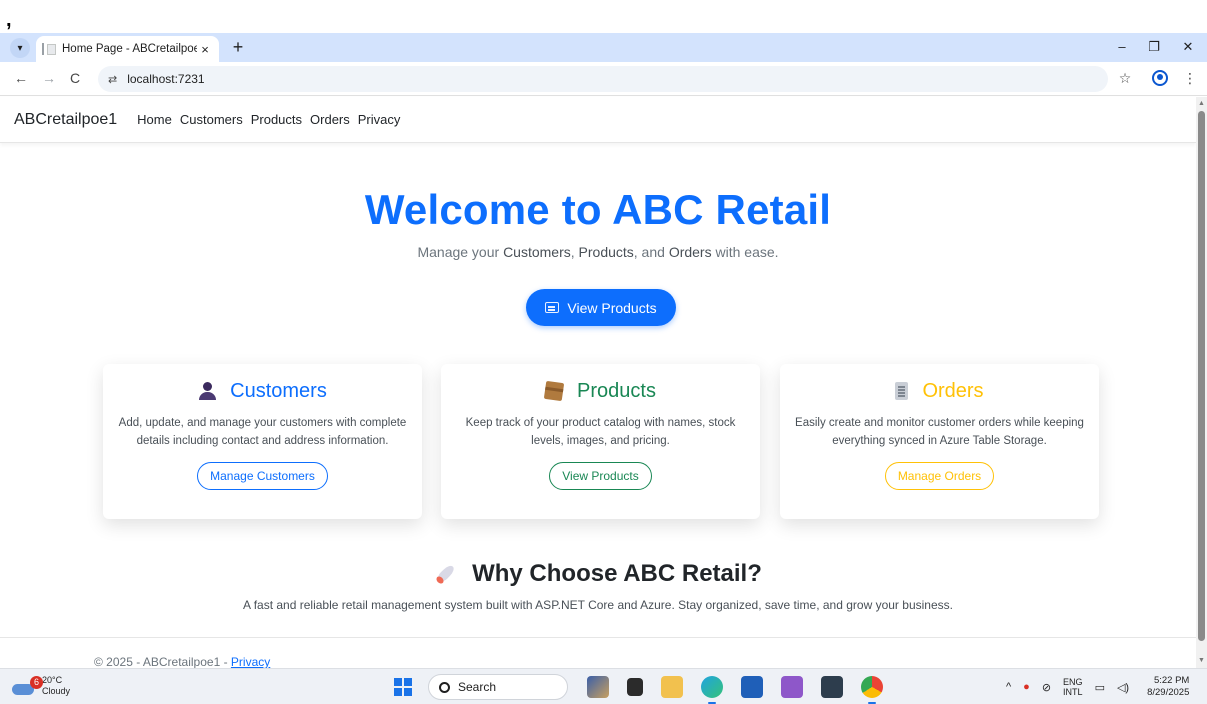 The height and width of the screenshot is (704, 1207). Describe the element at coordinates (1201, 660) in the screenshot. I see `scroll-down-icon: ▼` at that location.